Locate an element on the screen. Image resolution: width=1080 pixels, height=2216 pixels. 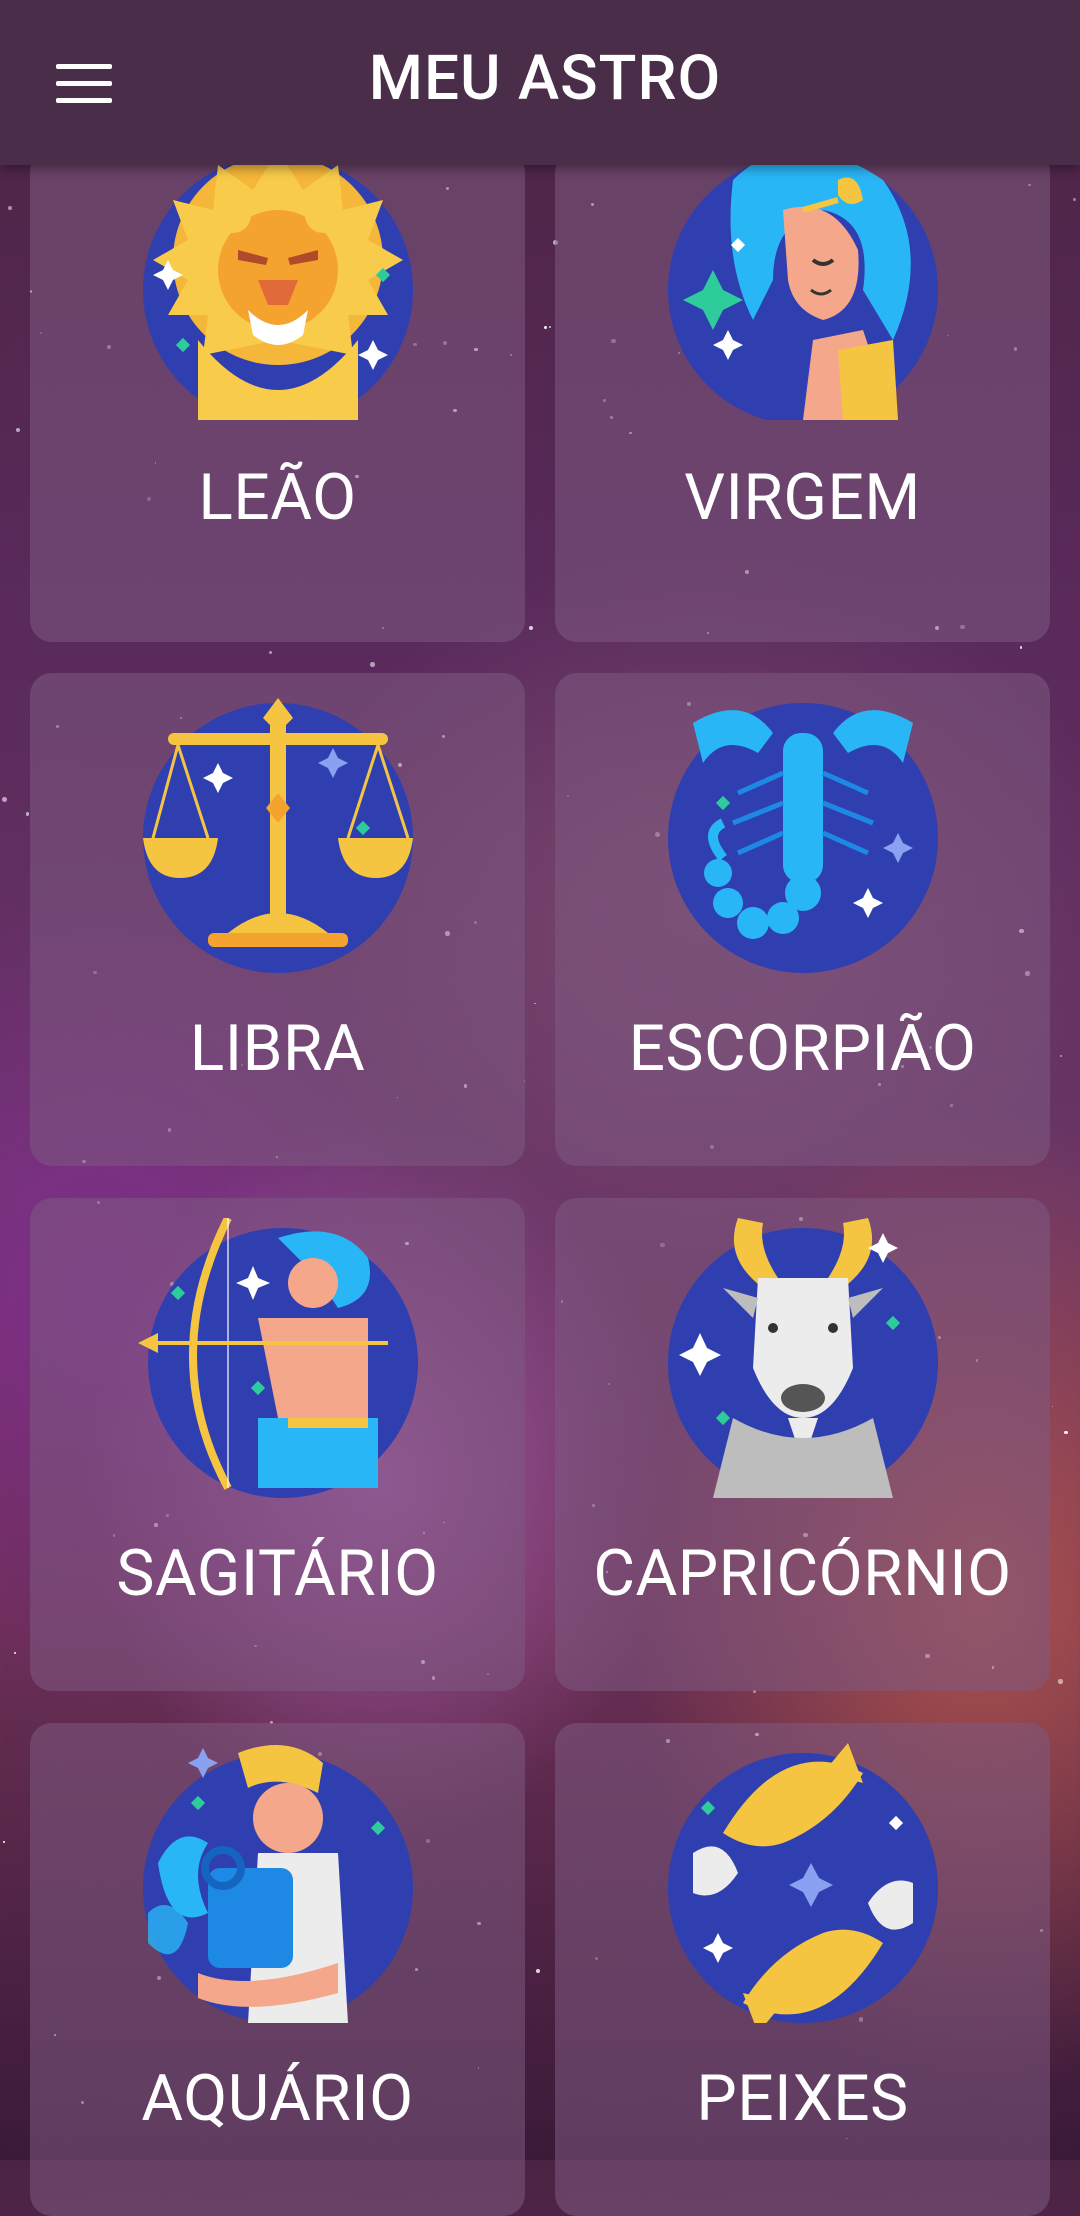
sign-card-escorpiao: ESCORPIÃO is located at coordinates (802, 919).